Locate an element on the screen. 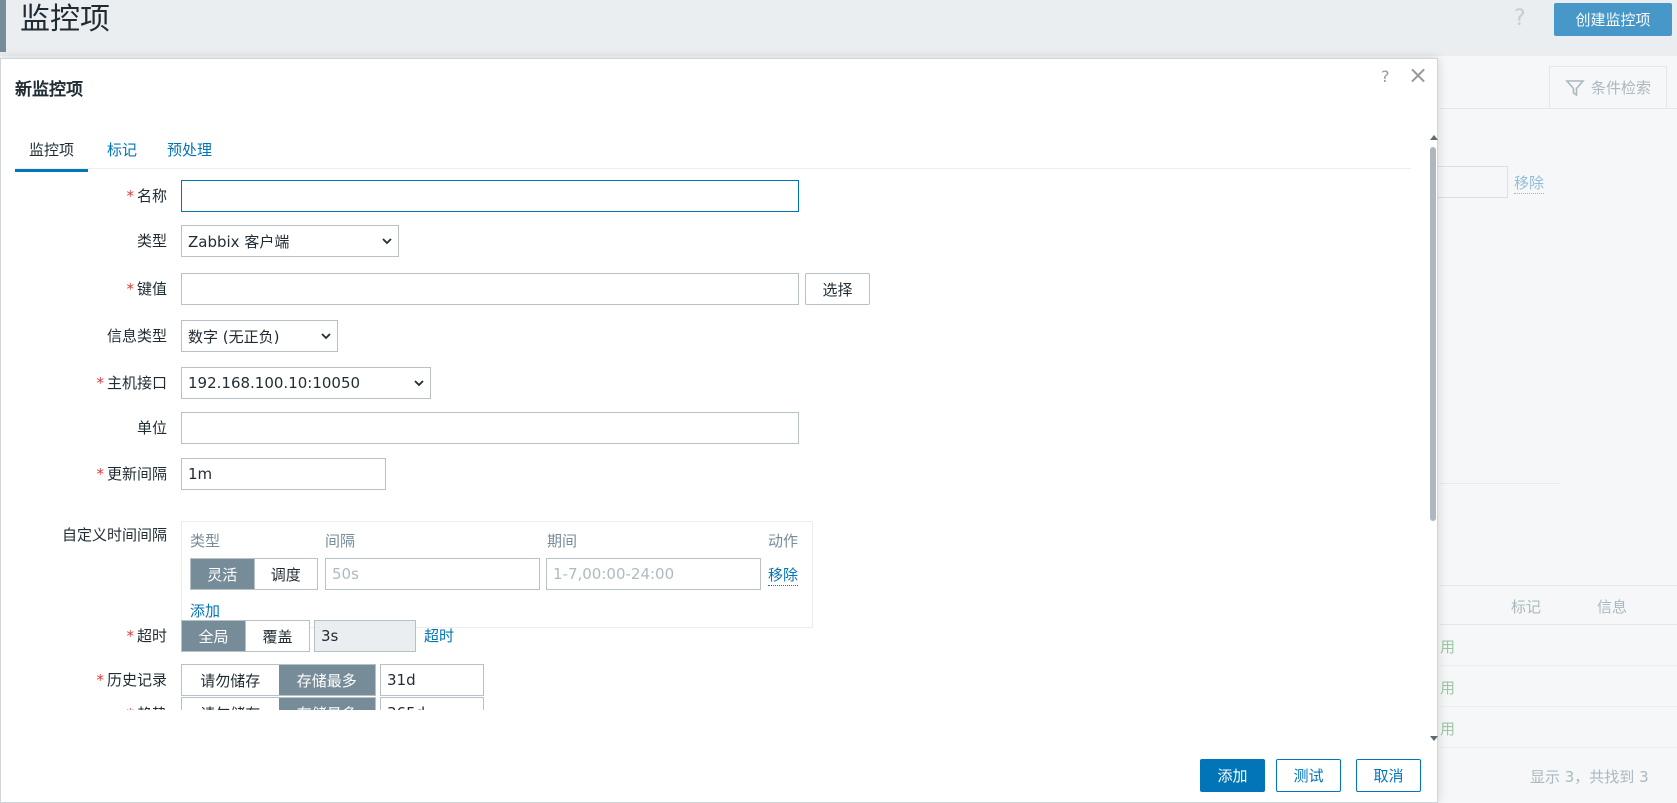 The height and width of the screenshot is (803, 1677). custom-interval-remove-link: 移除 is located at coordinates (783, 575).